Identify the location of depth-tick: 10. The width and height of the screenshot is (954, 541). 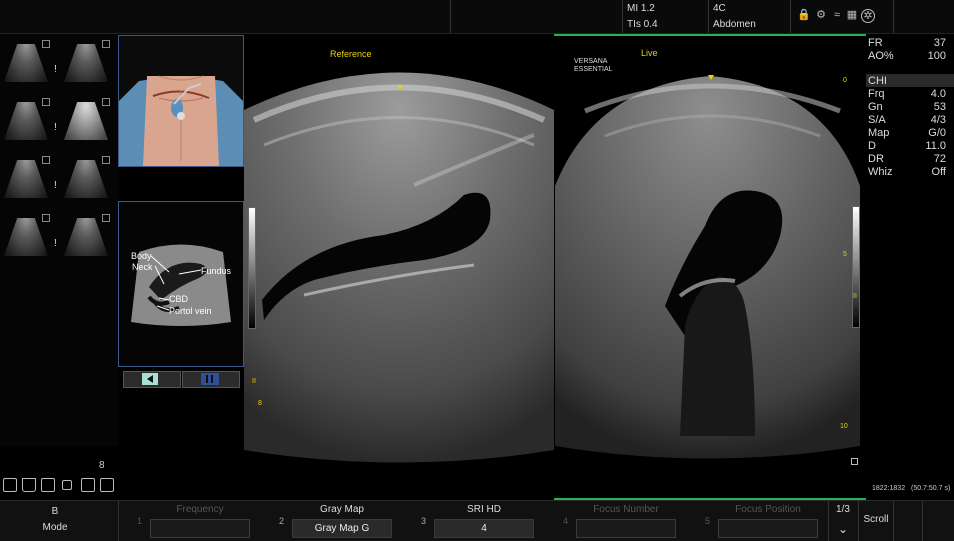
(844, 426).